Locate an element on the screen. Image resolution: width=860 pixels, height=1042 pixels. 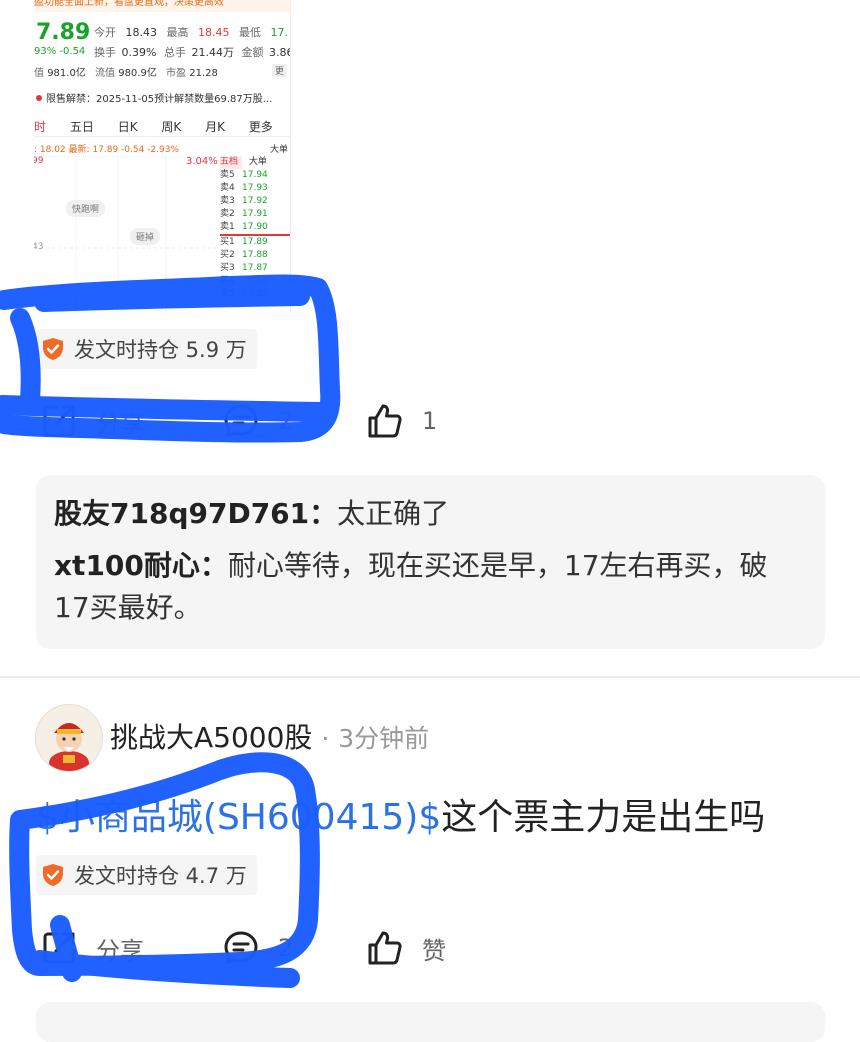
bid-row: 买2 17.88 is located at coordinates (244, 255).